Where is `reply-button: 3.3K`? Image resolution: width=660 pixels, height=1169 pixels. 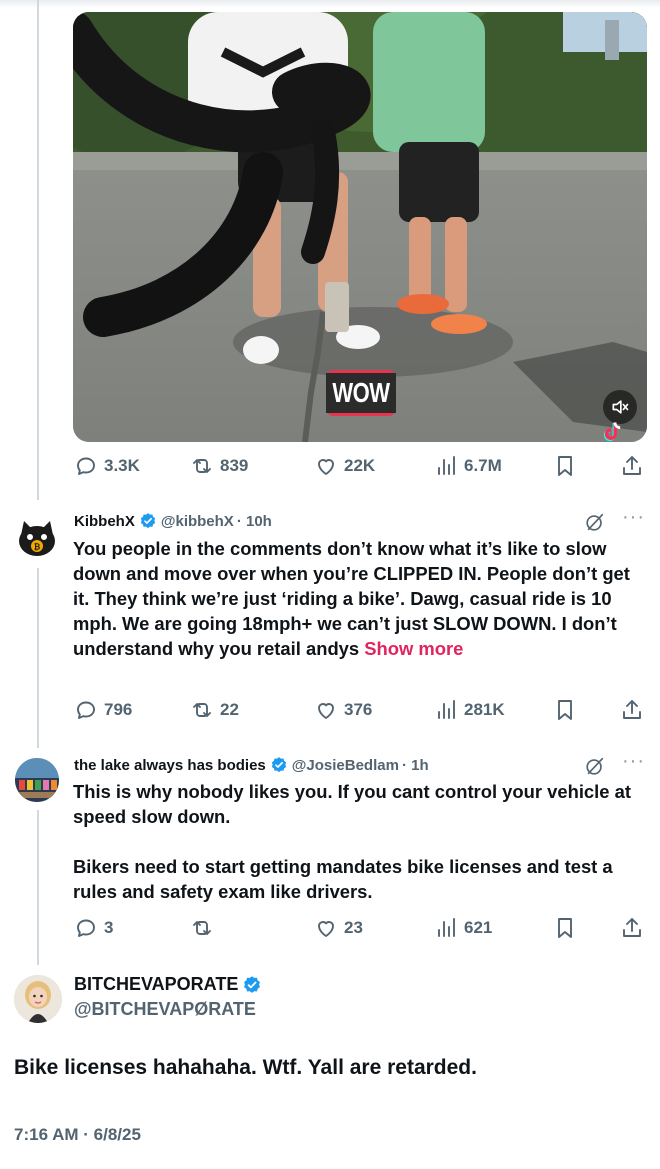 reply-button: 3.3K is located at coordinates (107, 466).